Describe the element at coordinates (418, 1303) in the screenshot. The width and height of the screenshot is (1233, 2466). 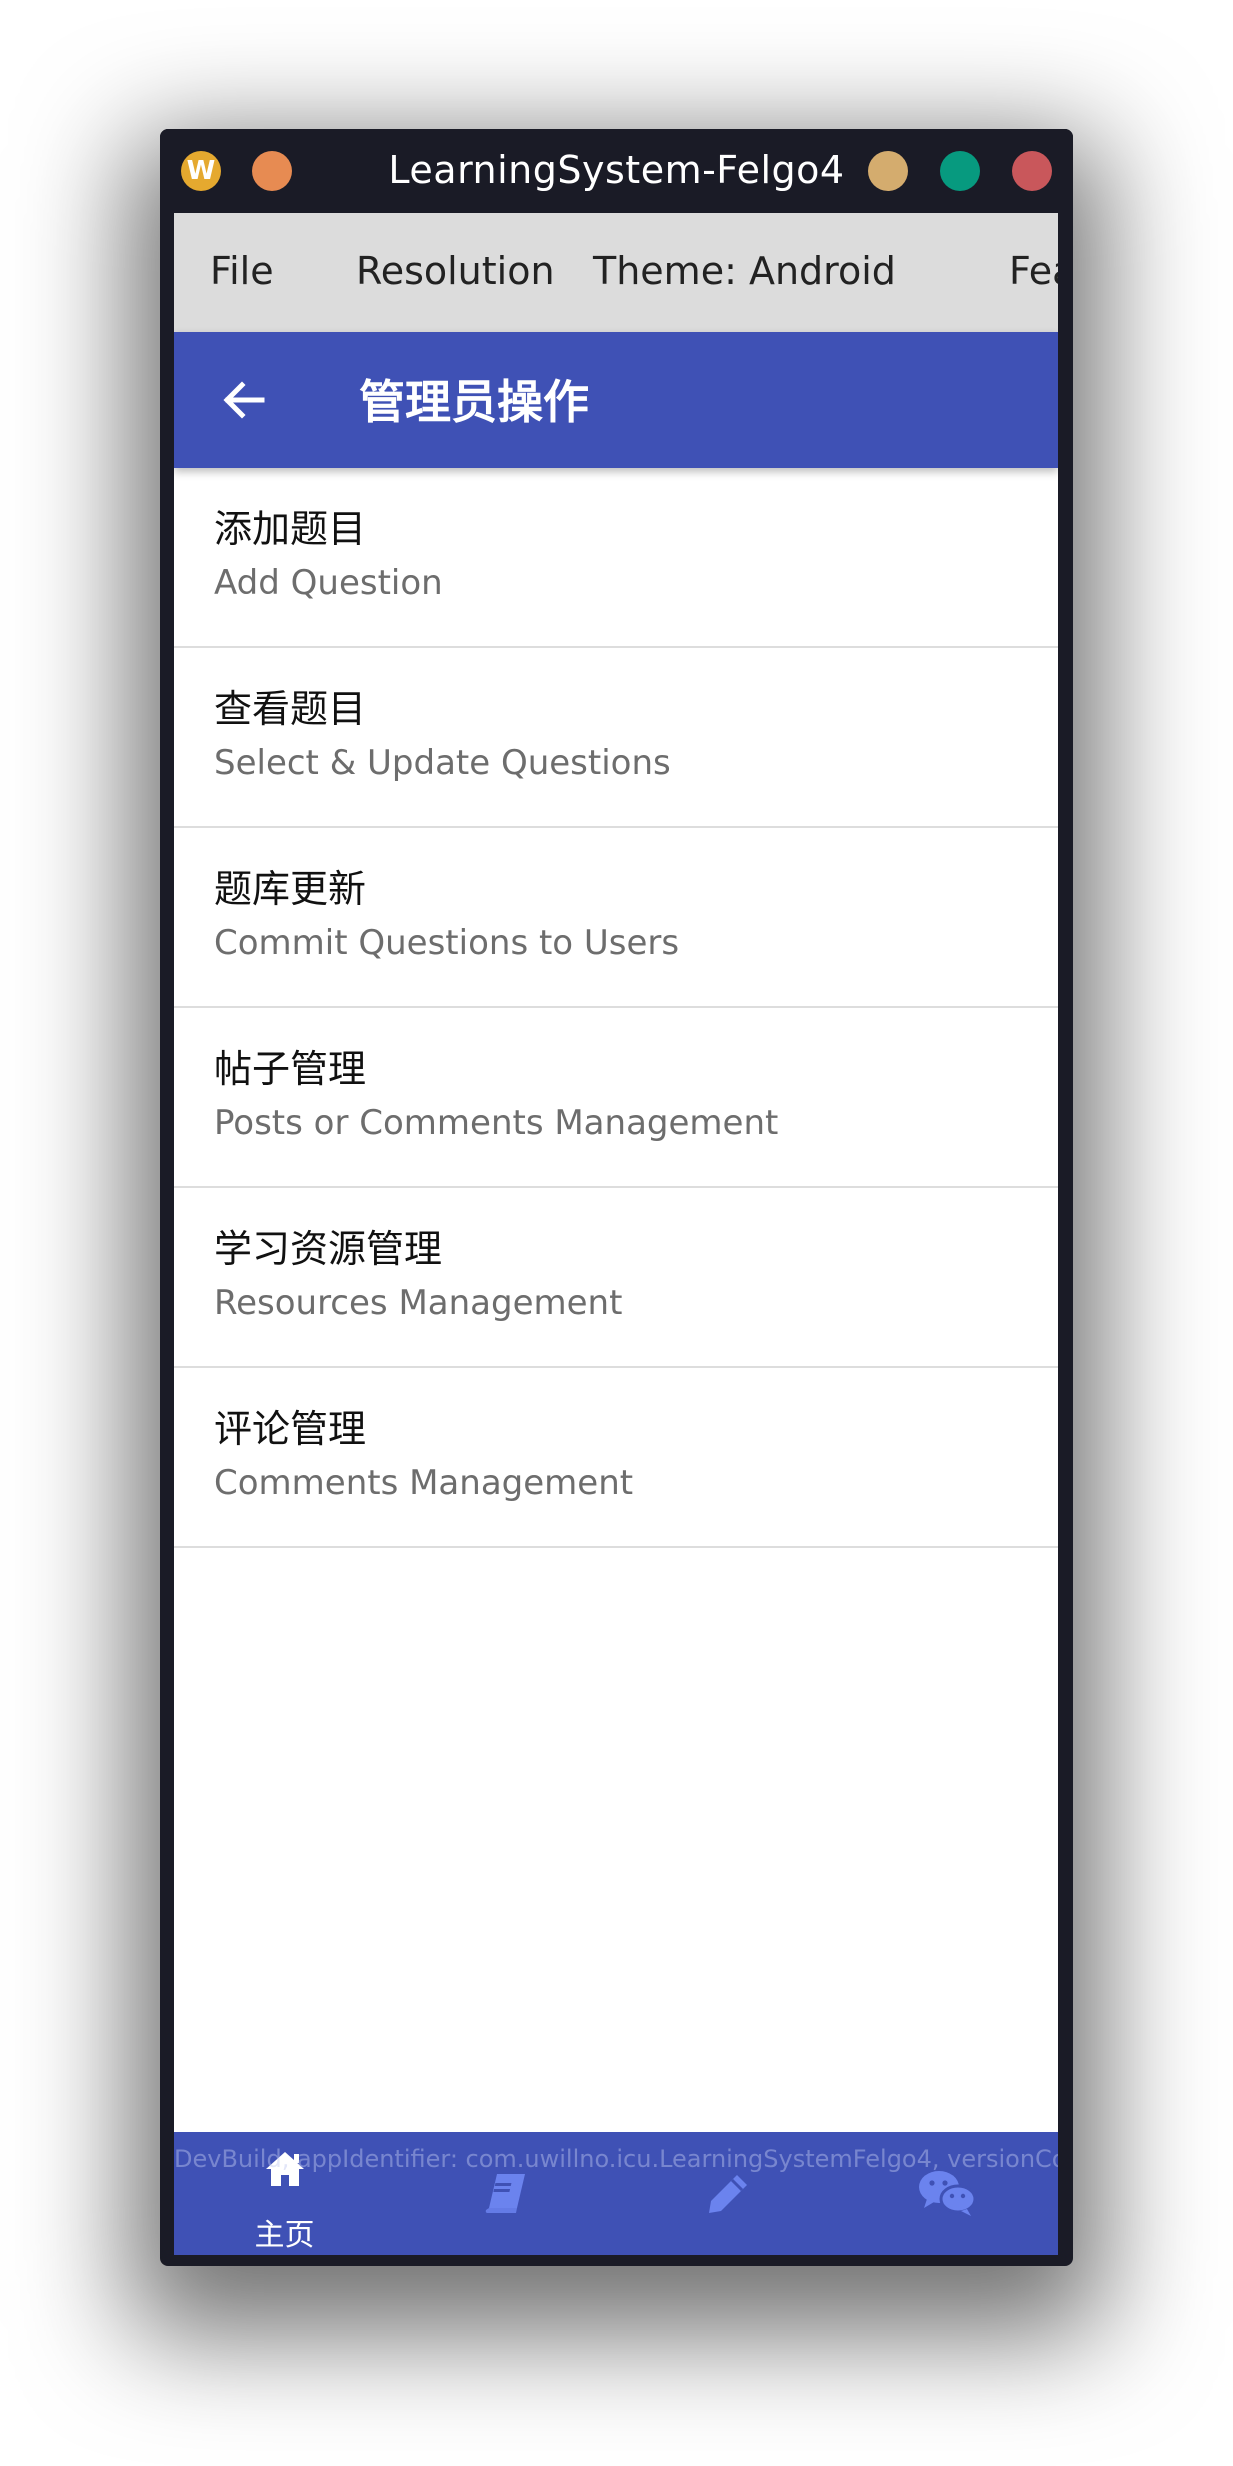
I see `list-item-subtitle: Resources Management` at that location.